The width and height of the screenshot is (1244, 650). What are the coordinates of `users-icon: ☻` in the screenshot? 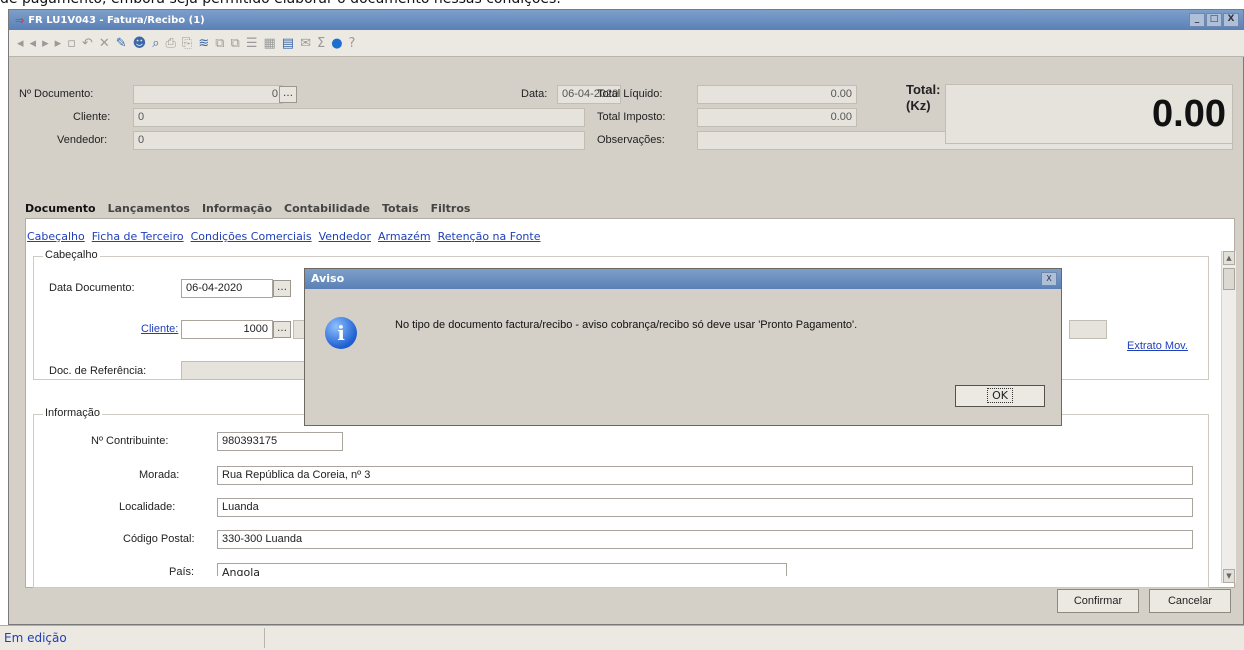 It's located at (140, 43).